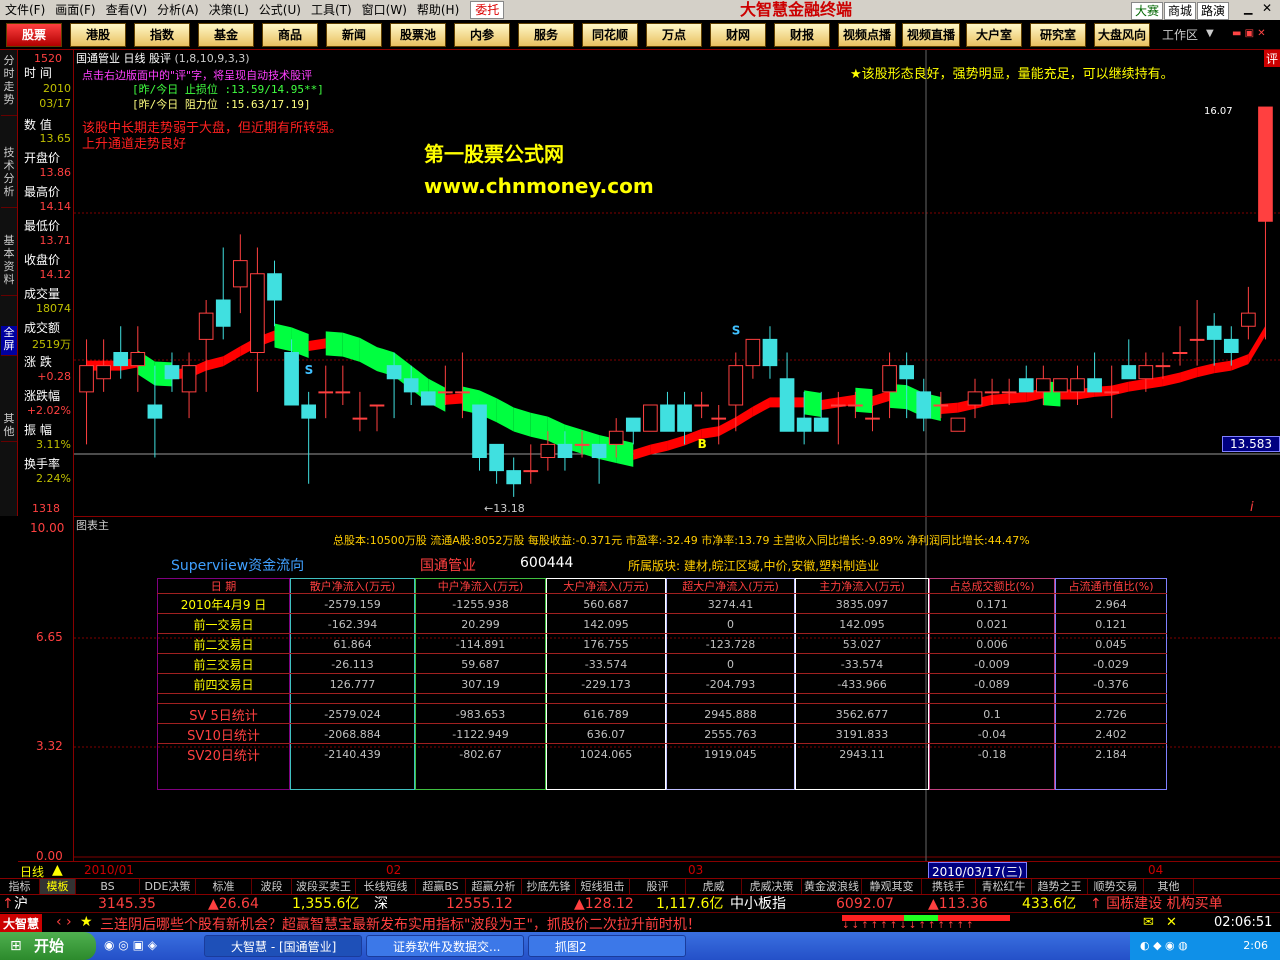  I want to click on menu-item: 帮助(H), so click(438, 10).